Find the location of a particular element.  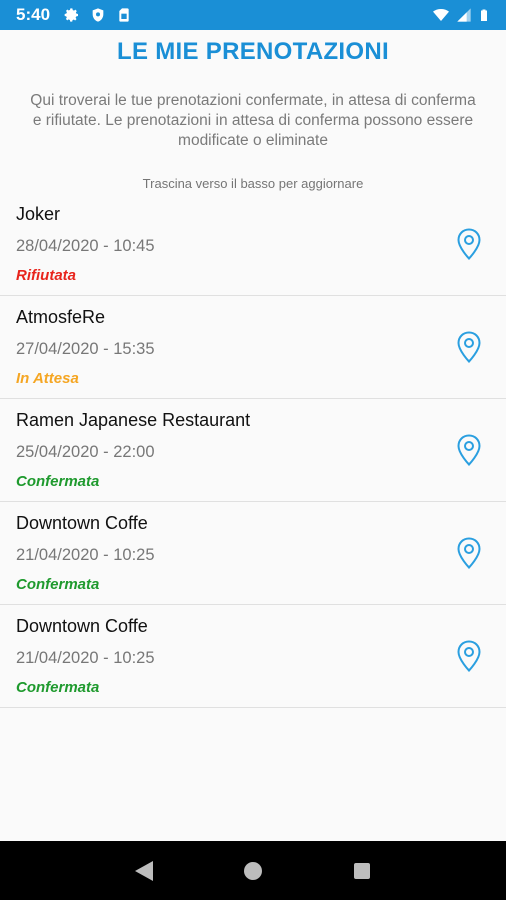

back-icon is located at coordinates (144, 870).